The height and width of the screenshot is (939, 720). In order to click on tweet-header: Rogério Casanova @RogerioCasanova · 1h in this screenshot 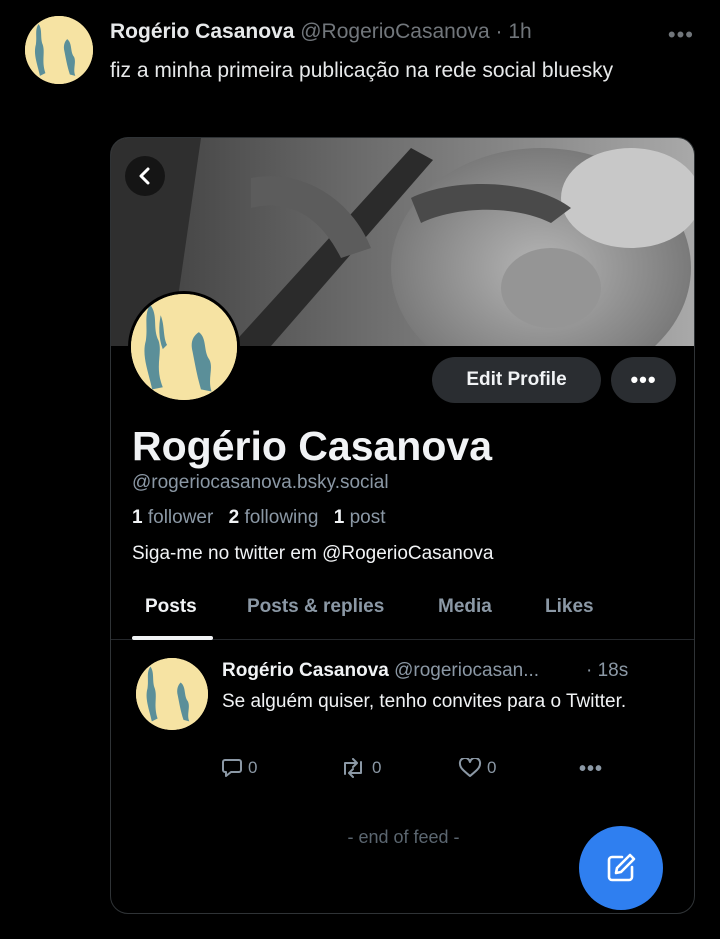, I will do `click(321, 32)`.